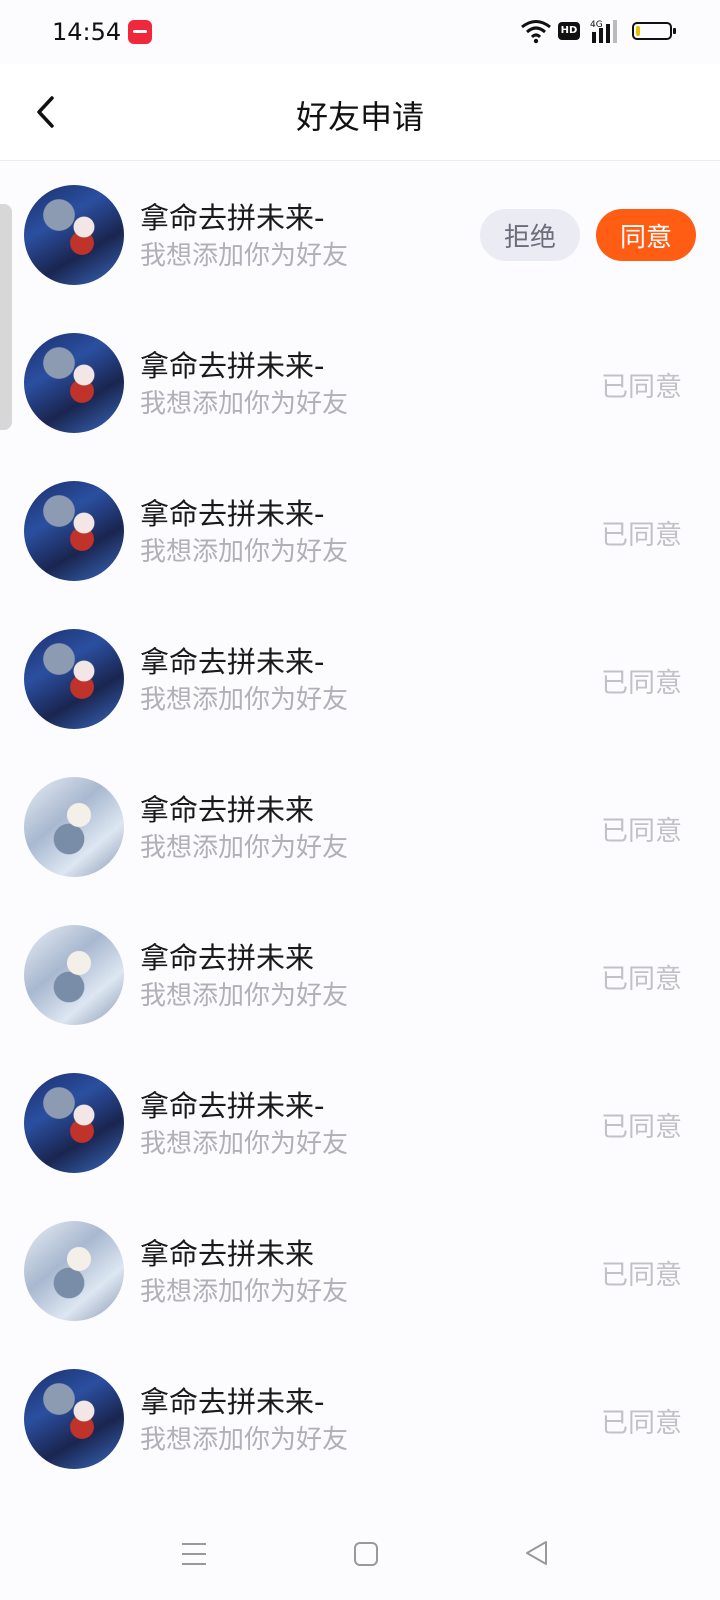  What do you see at coordinates (140, 32) in the screenshot?
I see `app-notification-icon` at bounding box center [140, 32].